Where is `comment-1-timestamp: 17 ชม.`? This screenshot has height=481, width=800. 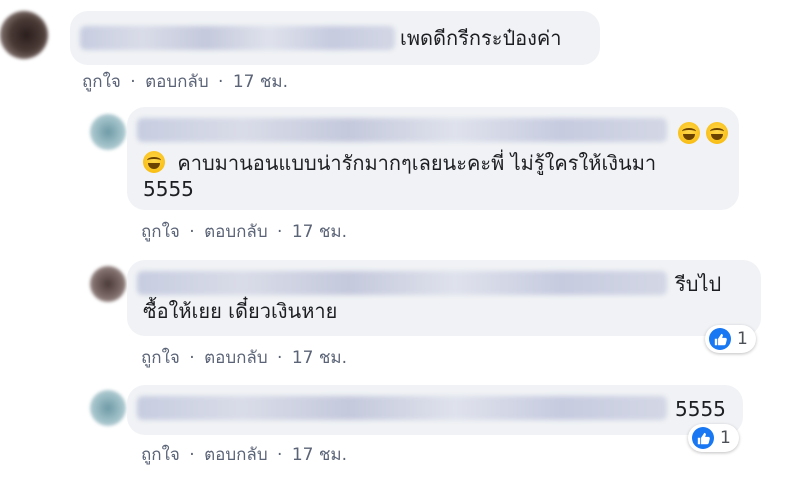 comment-1-timestamp: 17 ชม. is located at coordinates (260, 82).